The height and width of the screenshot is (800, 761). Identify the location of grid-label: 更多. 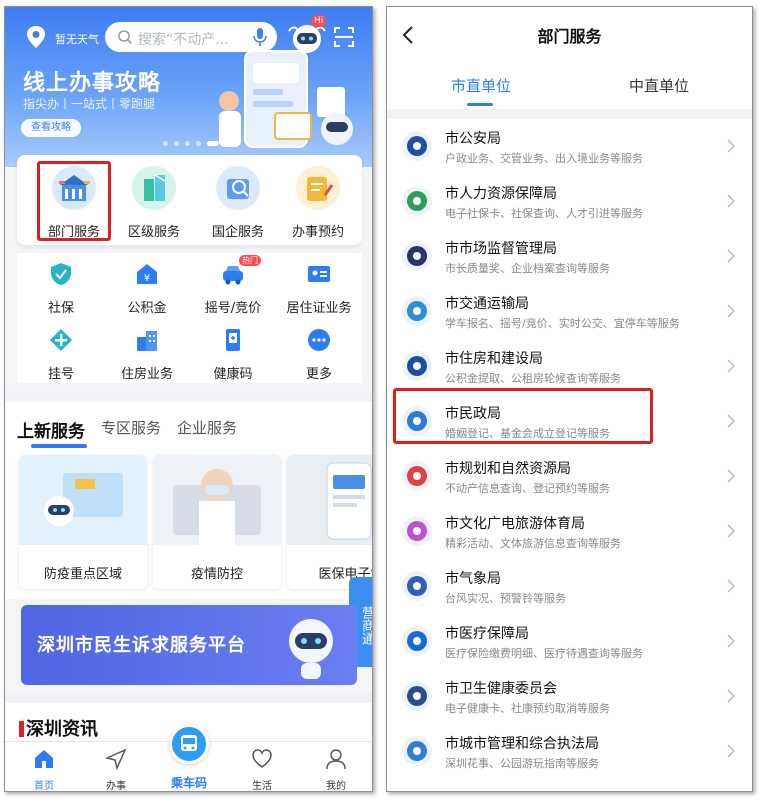
(318, 374).